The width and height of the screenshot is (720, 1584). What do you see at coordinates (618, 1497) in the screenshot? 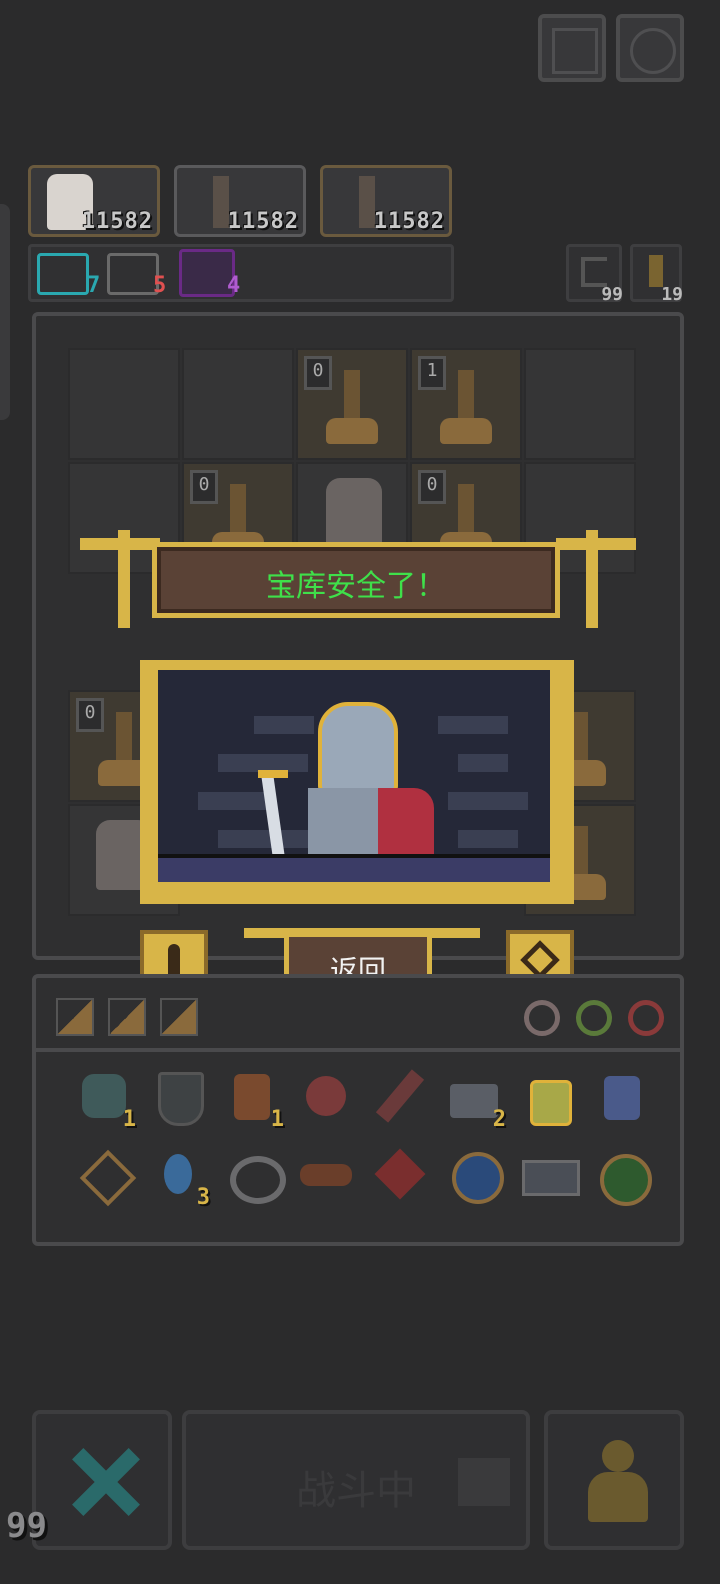
I see `pawn-icon` at bounding box center [618, 1497].